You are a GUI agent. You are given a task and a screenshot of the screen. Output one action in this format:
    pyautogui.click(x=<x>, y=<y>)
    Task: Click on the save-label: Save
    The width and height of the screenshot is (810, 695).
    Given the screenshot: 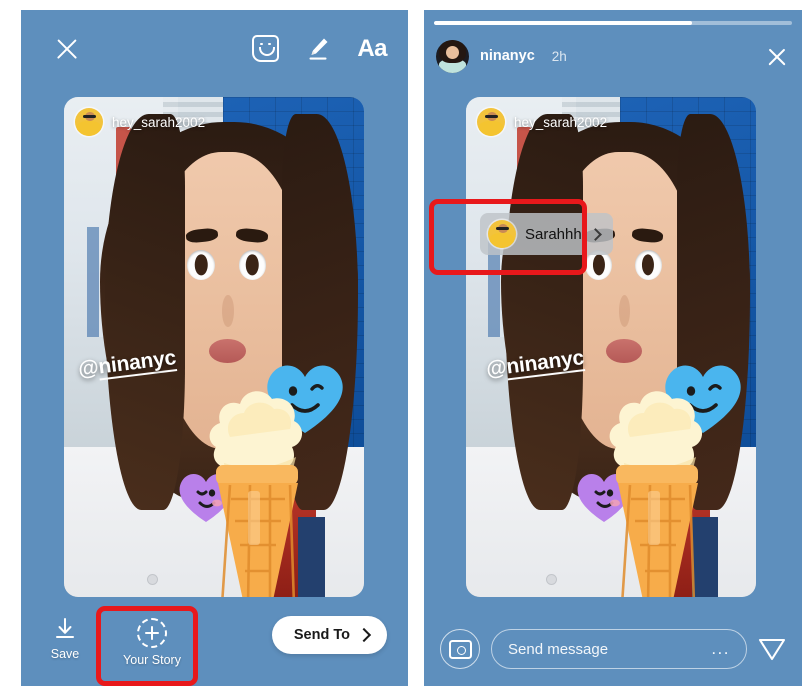 What is the action you would take?
    pyautogui.click(x=65, y=654)
    